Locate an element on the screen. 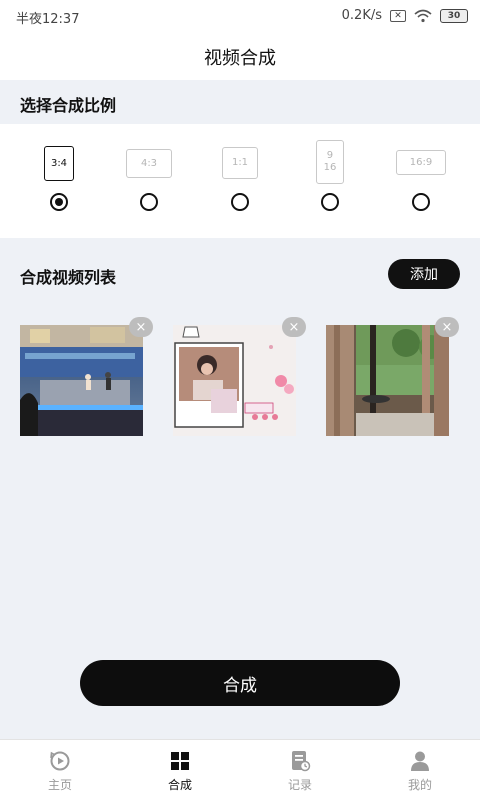 This screenshot has width=480, height=801. ratio-option-1-1: 1:1 is located at coordinates (240, 181).